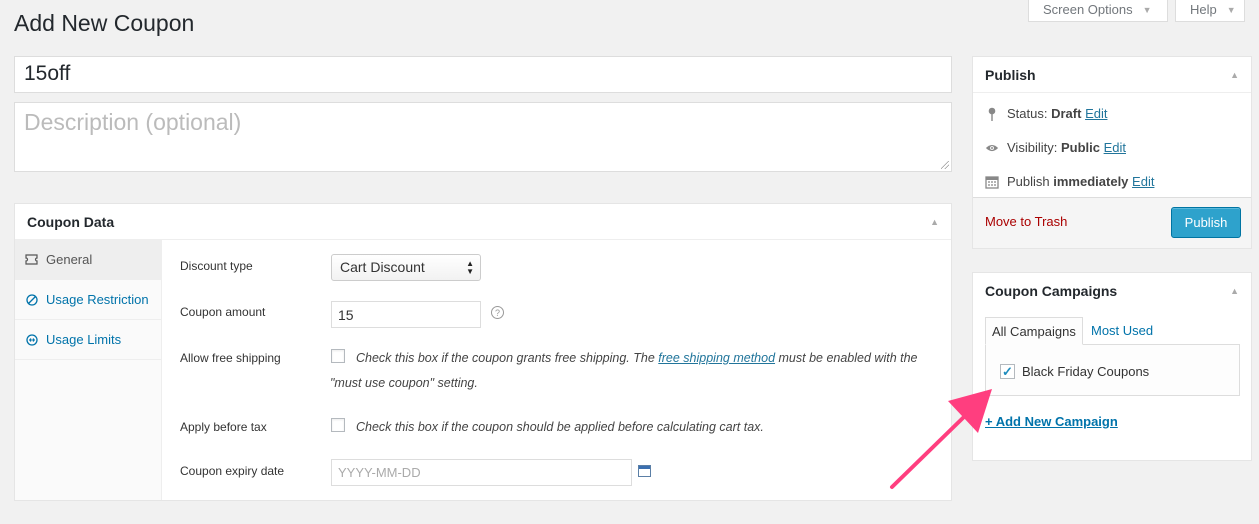 This screenshot has width=1259, height=524. Describe the element at coordinates (1203, 9) in the screenshot. I see `help-label: Help` at that location.